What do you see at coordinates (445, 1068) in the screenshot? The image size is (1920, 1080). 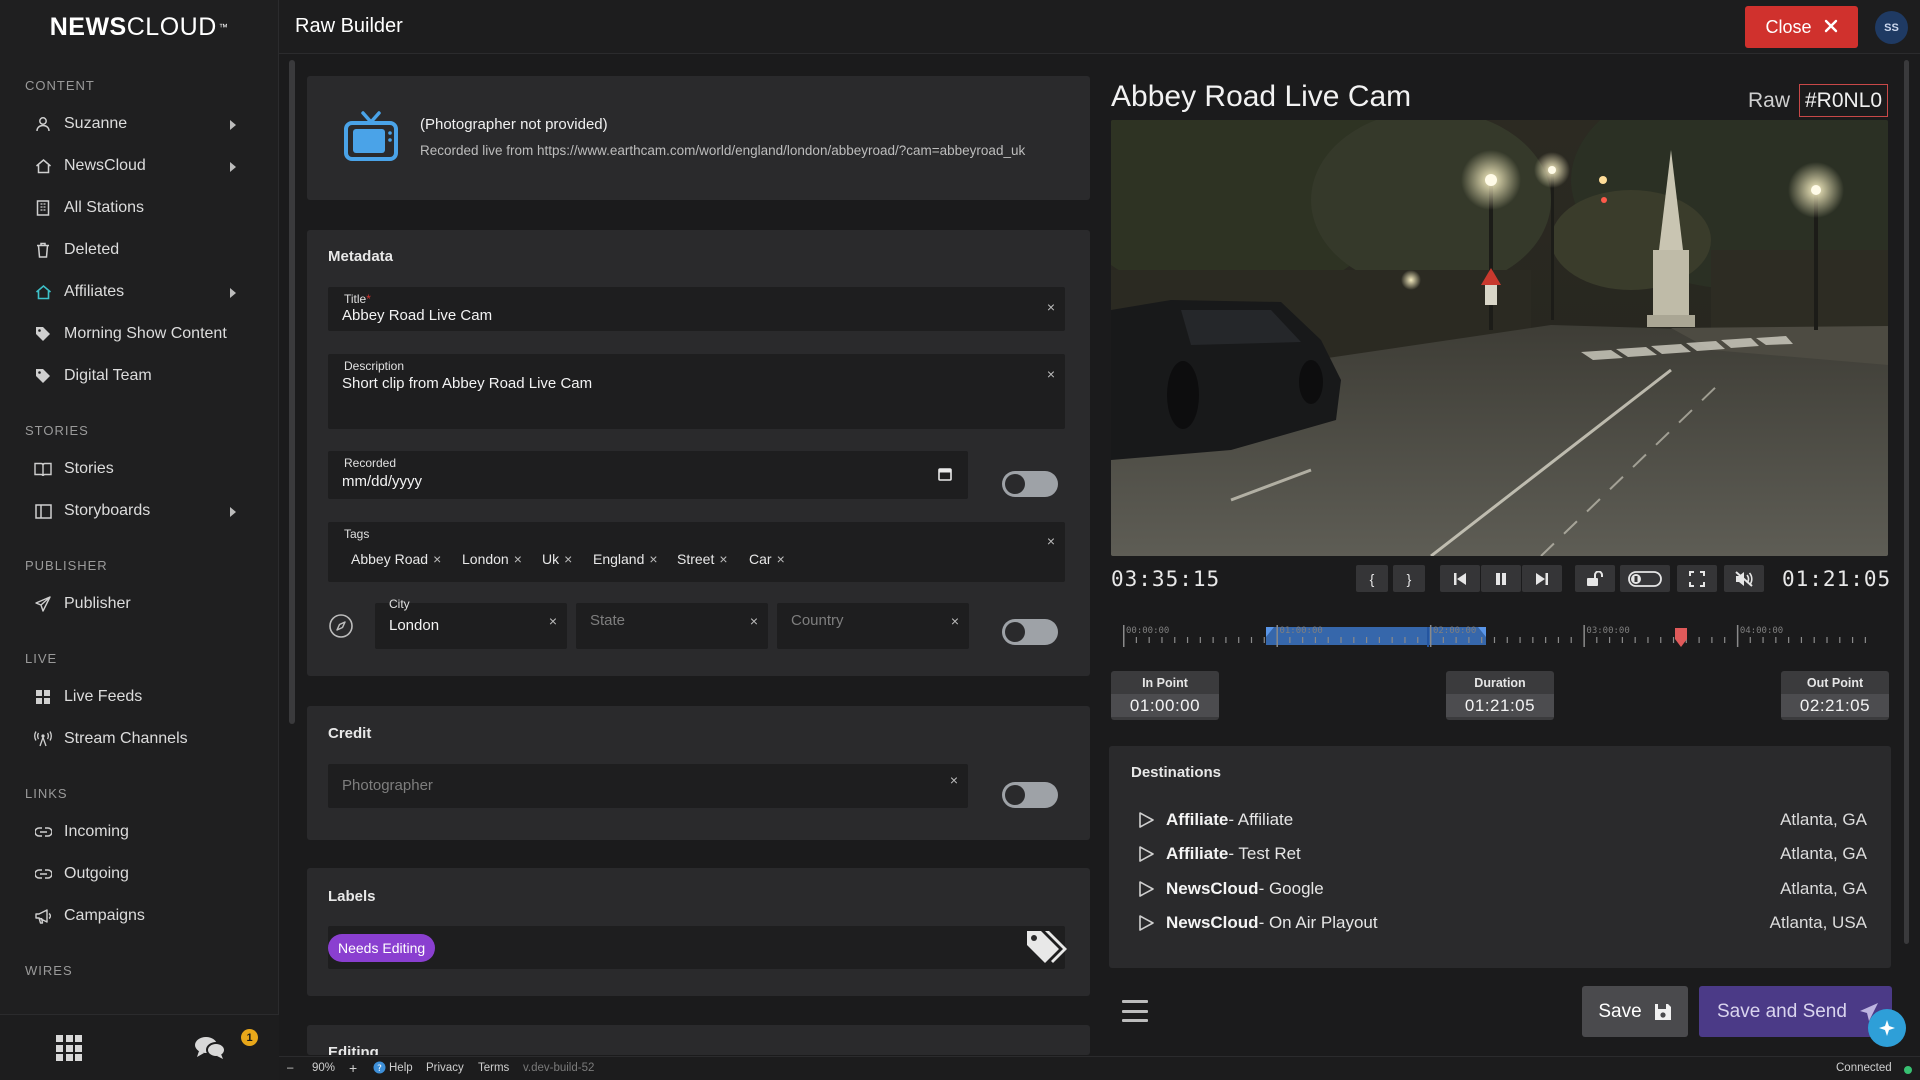 I see `privacy-link: Privacy` at bounding box center [445, 1068].